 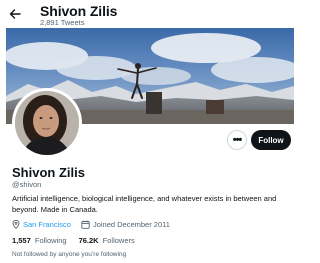 What do you see at coordinates (47, 224) in the screenshot?
I see `location-link: San Francisco` at bounding box center [47, 224].